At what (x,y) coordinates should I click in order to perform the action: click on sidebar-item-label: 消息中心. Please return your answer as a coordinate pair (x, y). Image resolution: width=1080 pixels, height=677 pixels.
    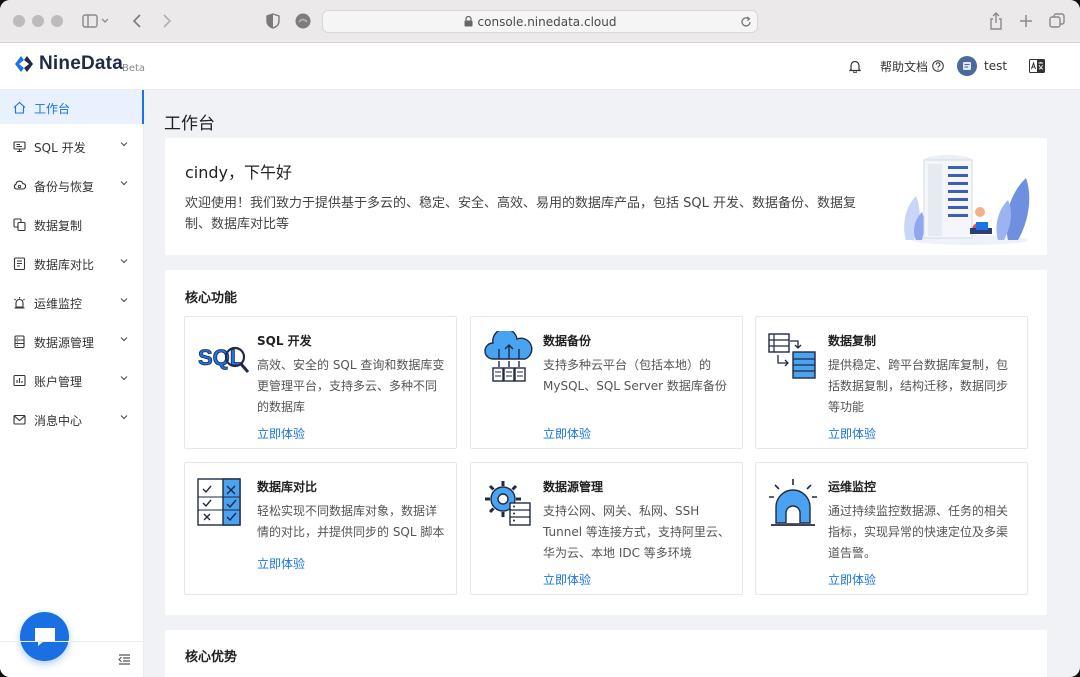
    Looking at the image, I should click on (58, 421).